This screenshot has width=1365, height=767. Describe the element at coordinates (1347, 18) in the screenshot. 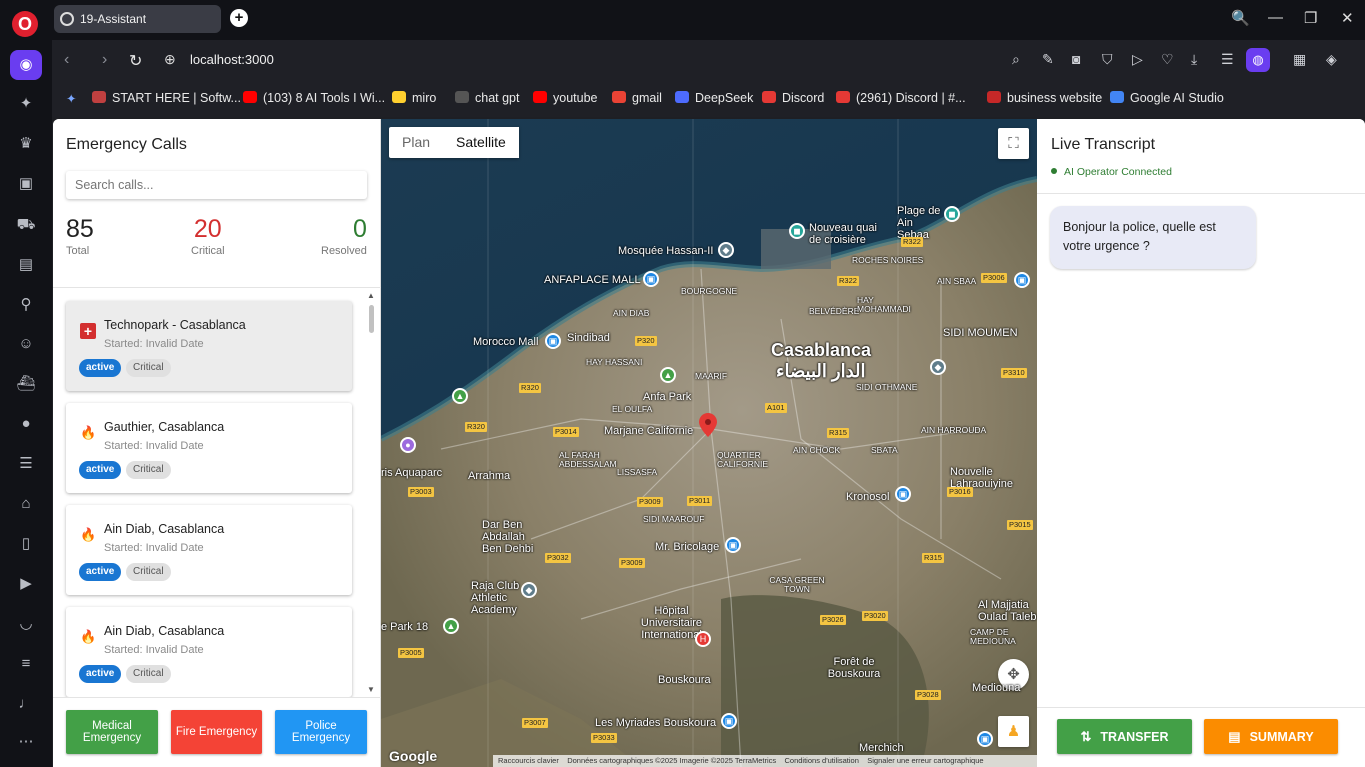

I see `close-icon: ✕` at that location.